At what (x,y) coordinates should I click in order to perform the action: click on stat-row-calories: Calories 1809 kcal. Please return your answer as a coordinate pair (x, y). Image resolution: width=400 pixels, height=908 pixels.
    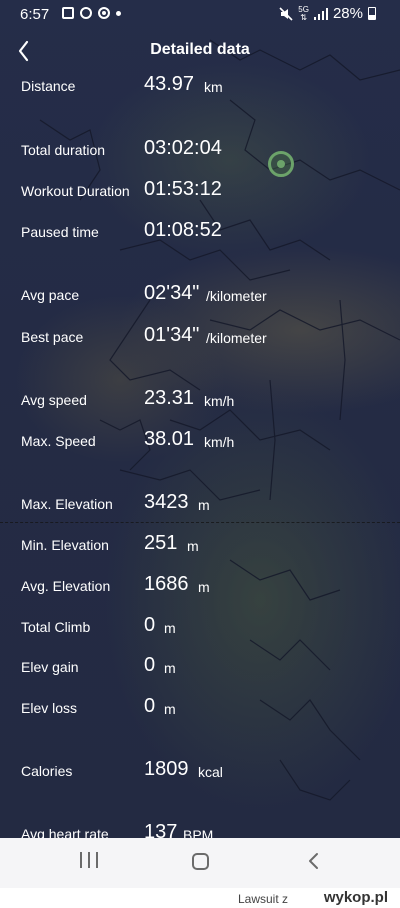
    Looking at the image, I should click on (201, 770).